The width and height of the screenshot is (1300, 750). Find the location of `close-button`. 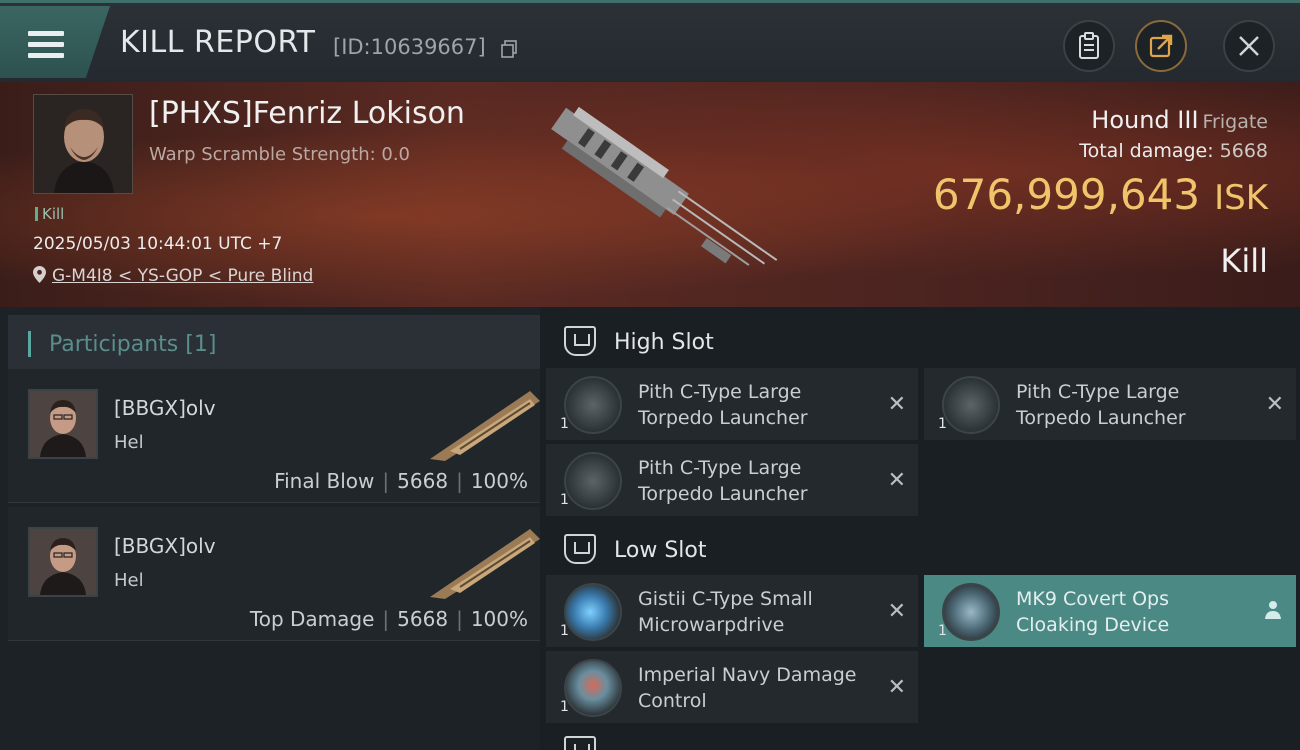

close-button is located at coordinates (1249, 46).